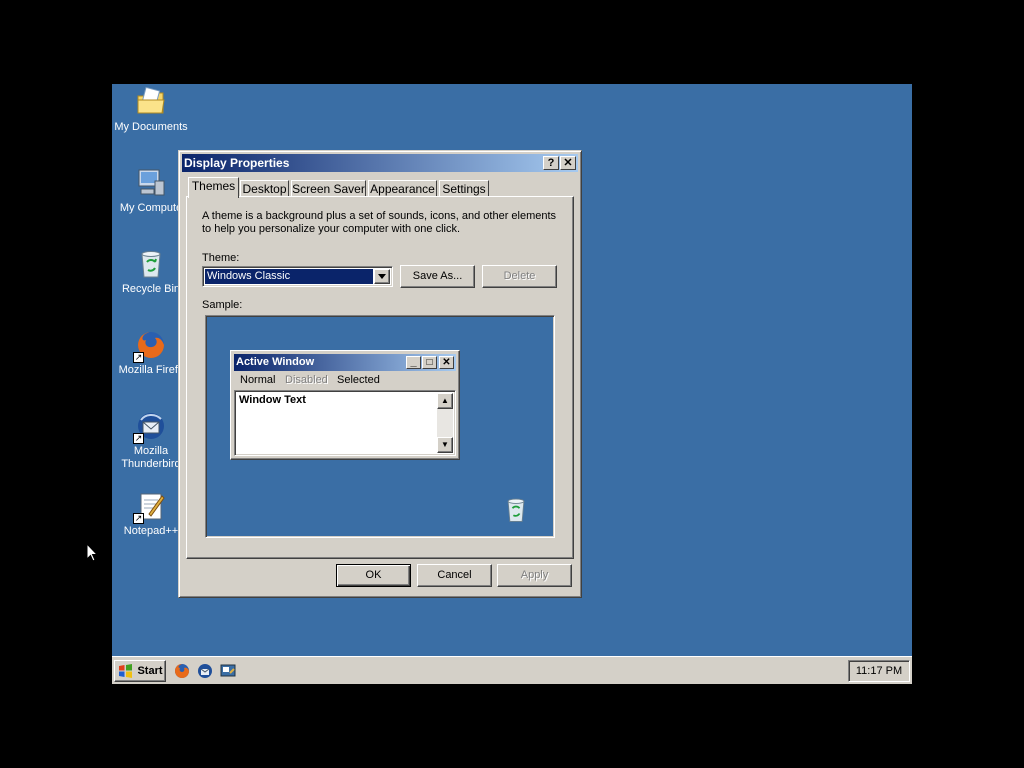 The width and height of the screenshot is (1024, 768). What do you see at coordinates (445, 423) in the screenshot?
I see `sample-scrollbar: ▲ ▼` at bounding box center [445, 423].